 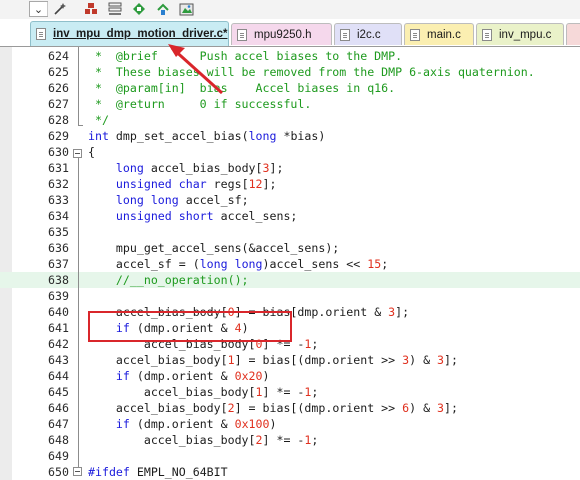 What do you see at coordinates (114, 8) in the screenshot?
I see `rebuild-icon` at bounding box center [114, 8].